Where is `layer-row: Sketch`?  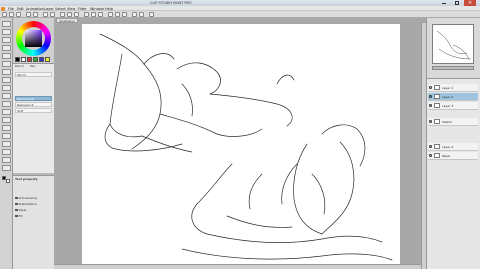 layer-row: Sketch is located at coordinates (453, 122).